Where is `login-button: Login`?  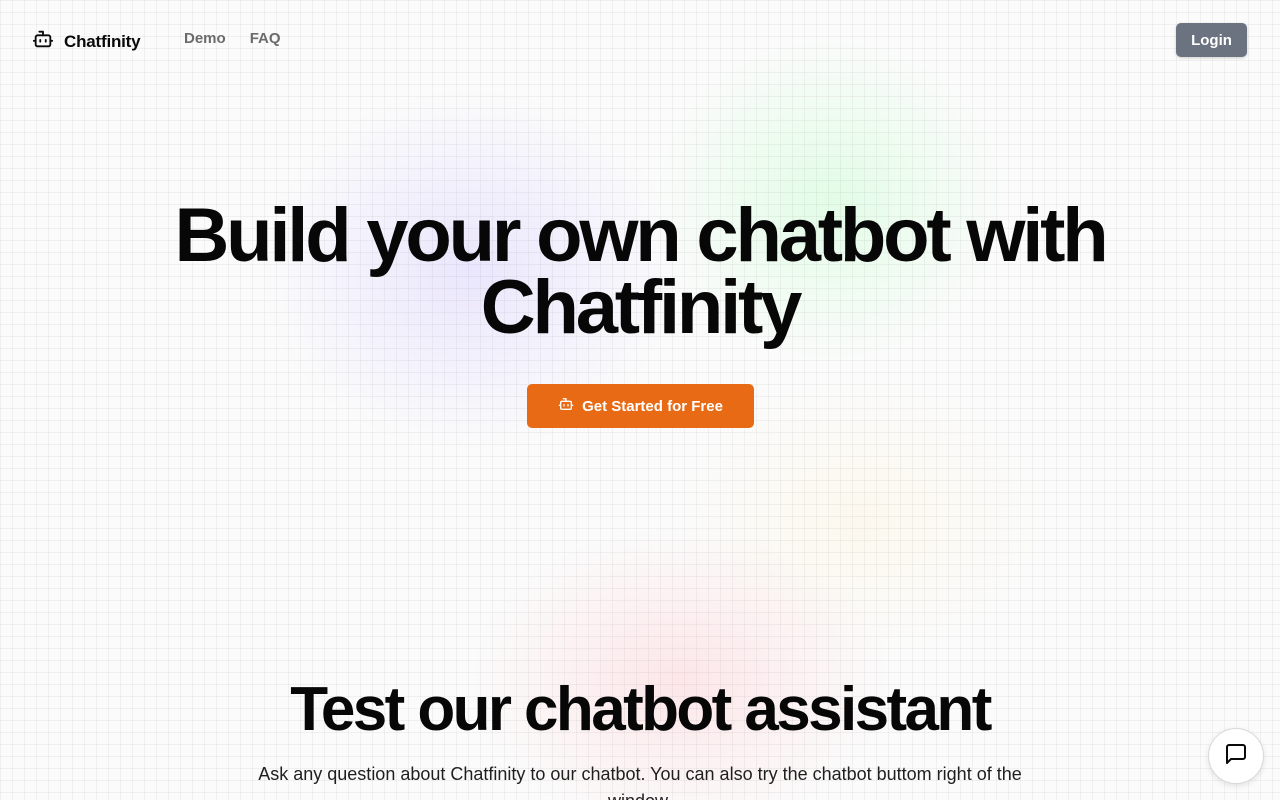
login-button: Login is located at coordinates (1211, 40).